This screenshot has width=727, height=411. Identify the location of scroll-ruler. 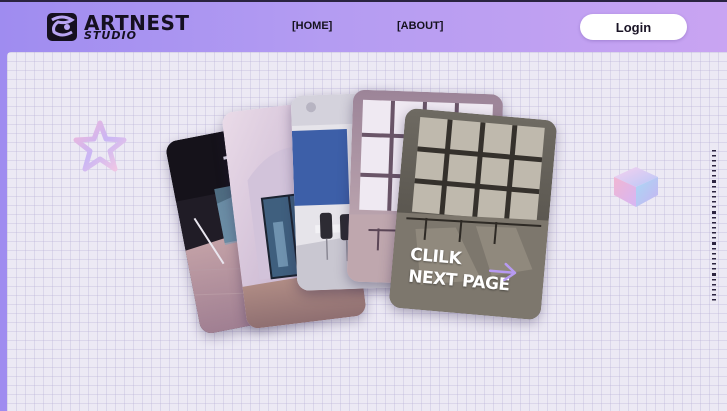
(715, 226).